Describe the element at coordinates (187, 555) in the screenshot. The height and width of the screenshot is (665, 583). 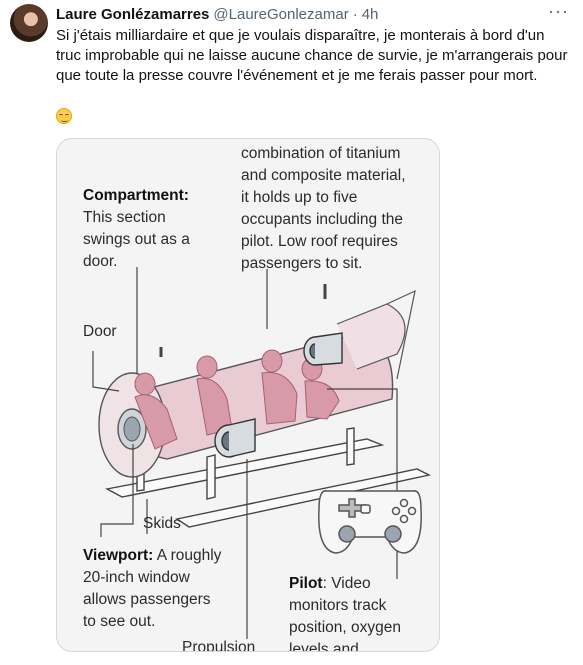
I see `viewport-line-1: A roughly` at that location.